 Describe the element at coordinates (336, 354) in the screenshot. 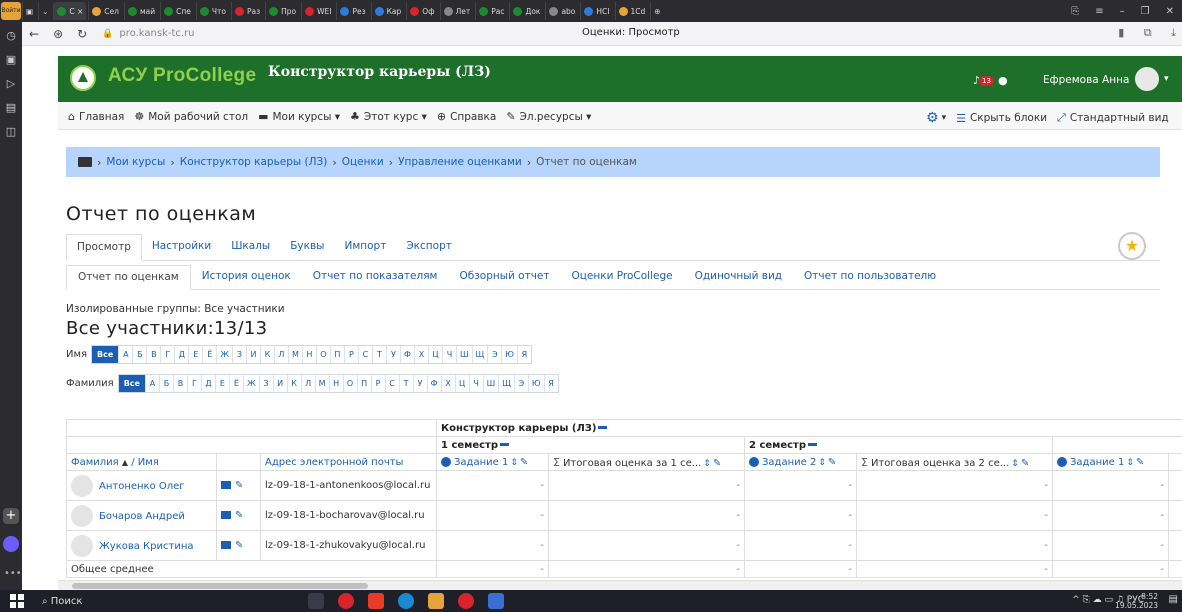

I see `first-name-letter-button: П` at that location.